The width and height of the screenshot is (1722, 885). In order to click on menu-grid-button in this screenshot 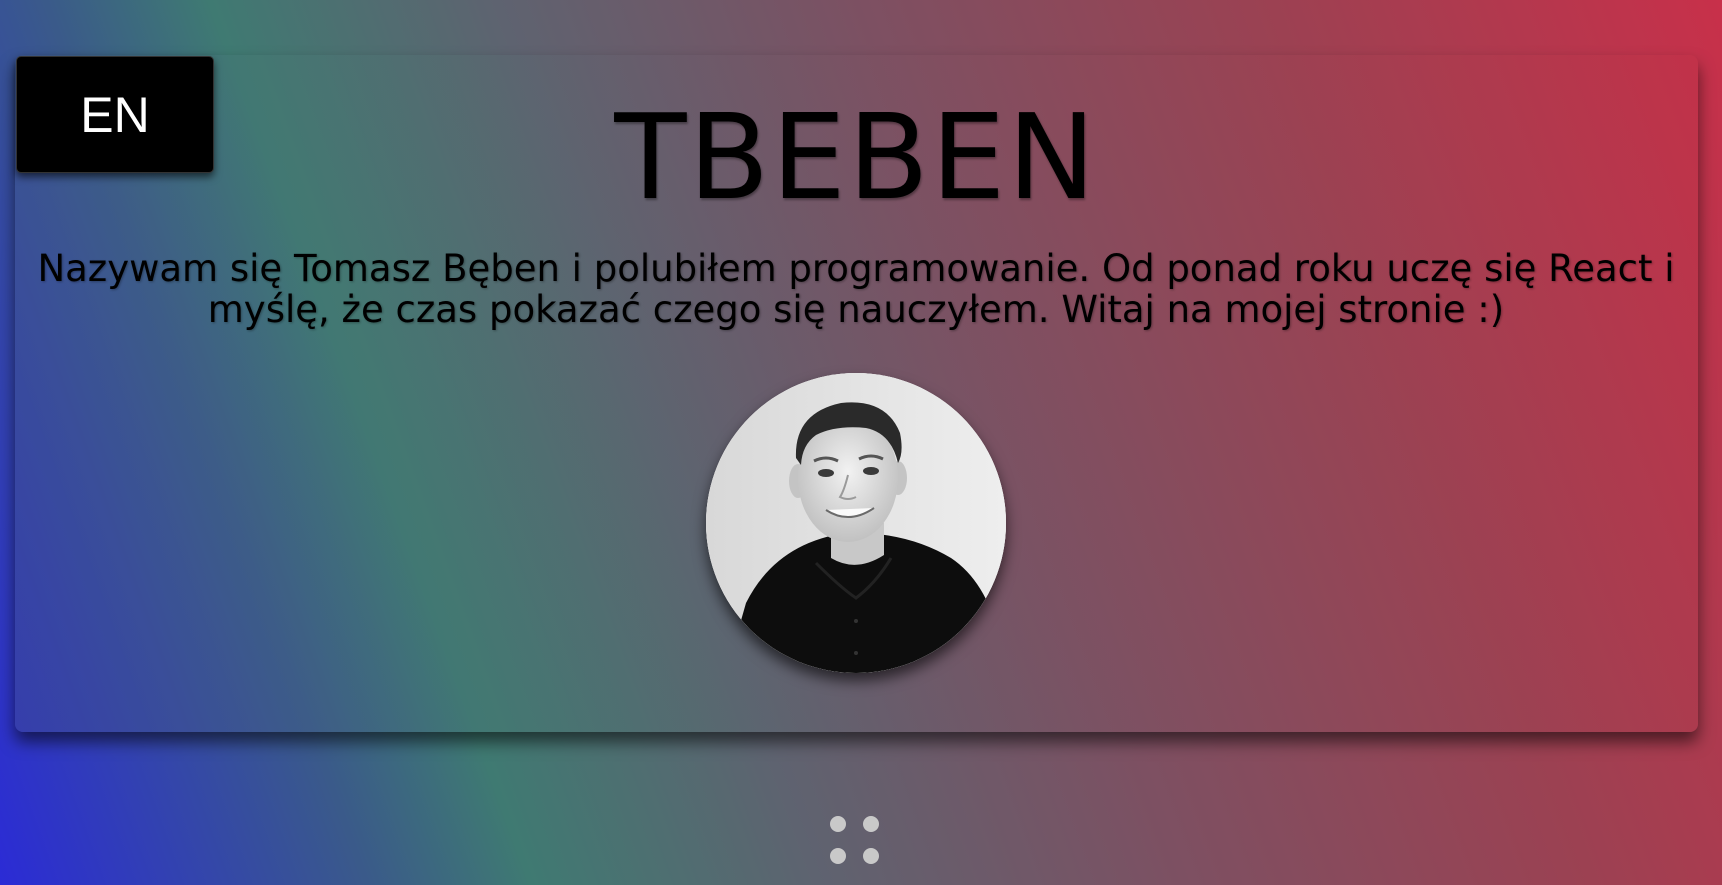, I will do `click(856, 842)`.